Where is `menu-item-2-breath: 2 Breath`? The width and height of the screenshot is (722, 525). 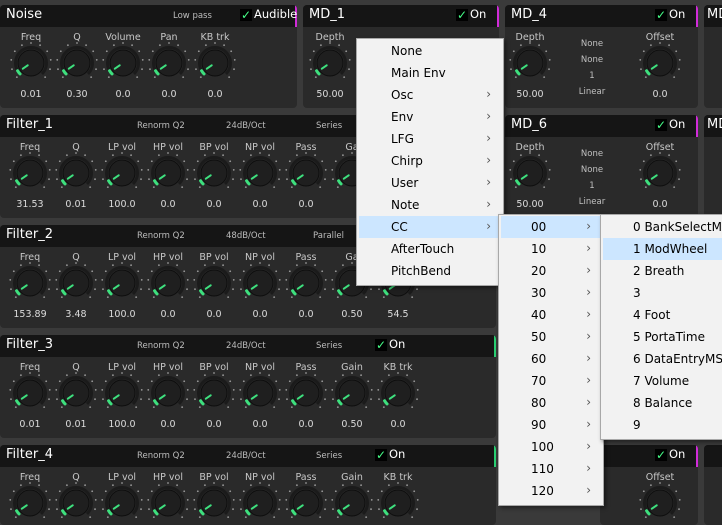 menu-item-2-breath: 2 Breath is located at coordinates (662, 271).